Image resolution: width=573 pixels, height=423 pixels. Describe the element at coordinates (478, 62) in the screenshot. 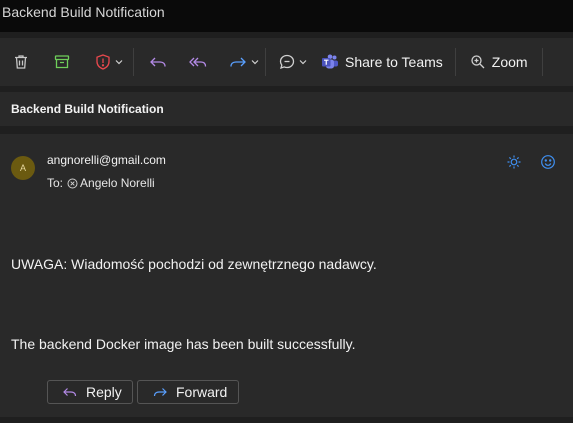

I see `zoom-in-icon` at that location.